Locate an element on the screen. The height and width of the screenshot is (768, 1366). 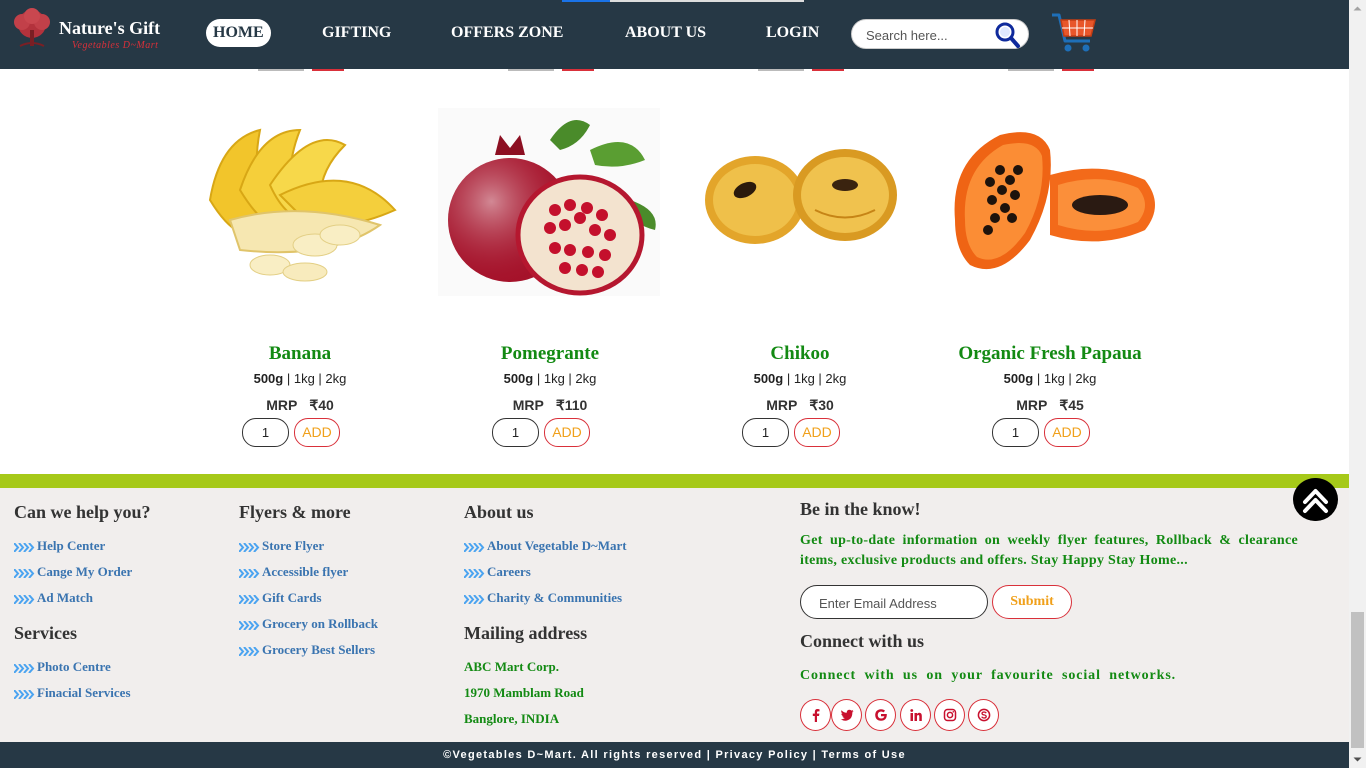
footer-divider-strip is located at coordinates (674, 481).